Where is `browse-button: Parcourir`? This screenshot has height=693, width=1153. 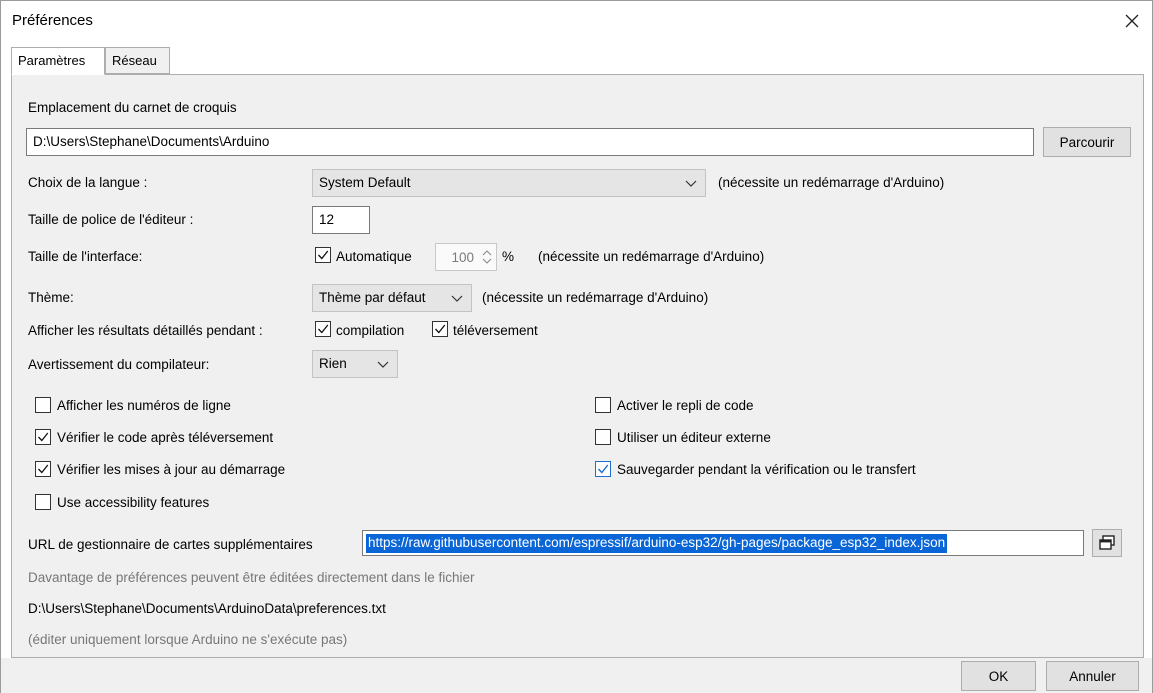
browse-button: Parcourir is located at coordinates (1087, 142).